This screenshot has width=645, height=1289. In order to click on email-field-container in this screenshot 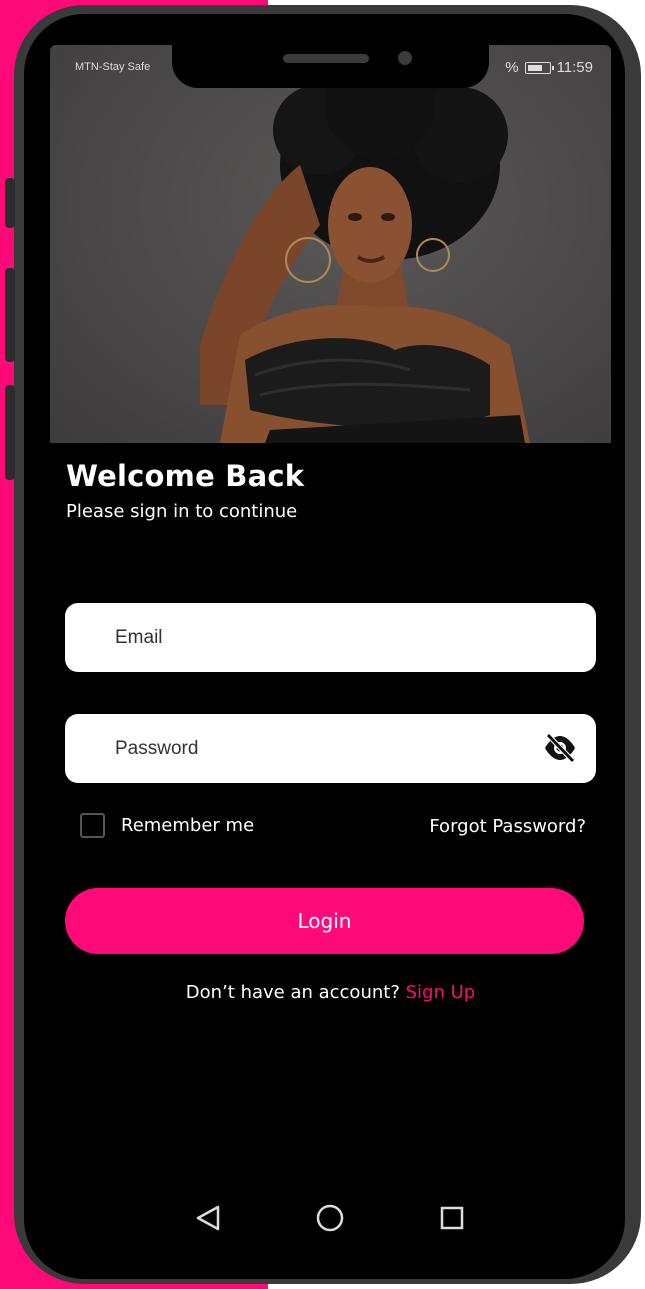, I will do `click(330, 637)`.